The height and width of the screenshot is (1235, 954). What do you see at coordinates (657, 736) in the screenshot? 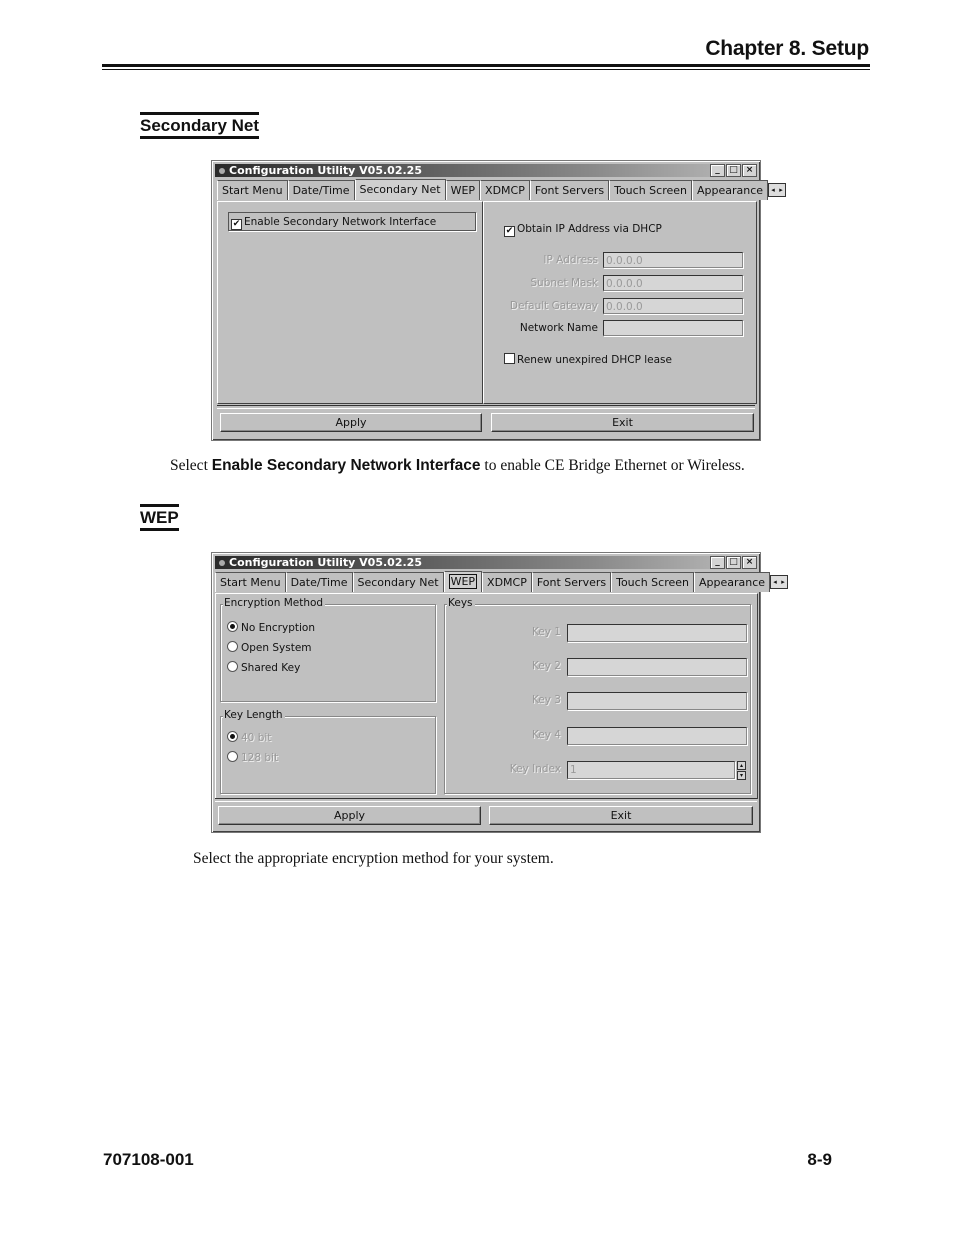
I see `key-4-field` at bounding box center [657, 736].